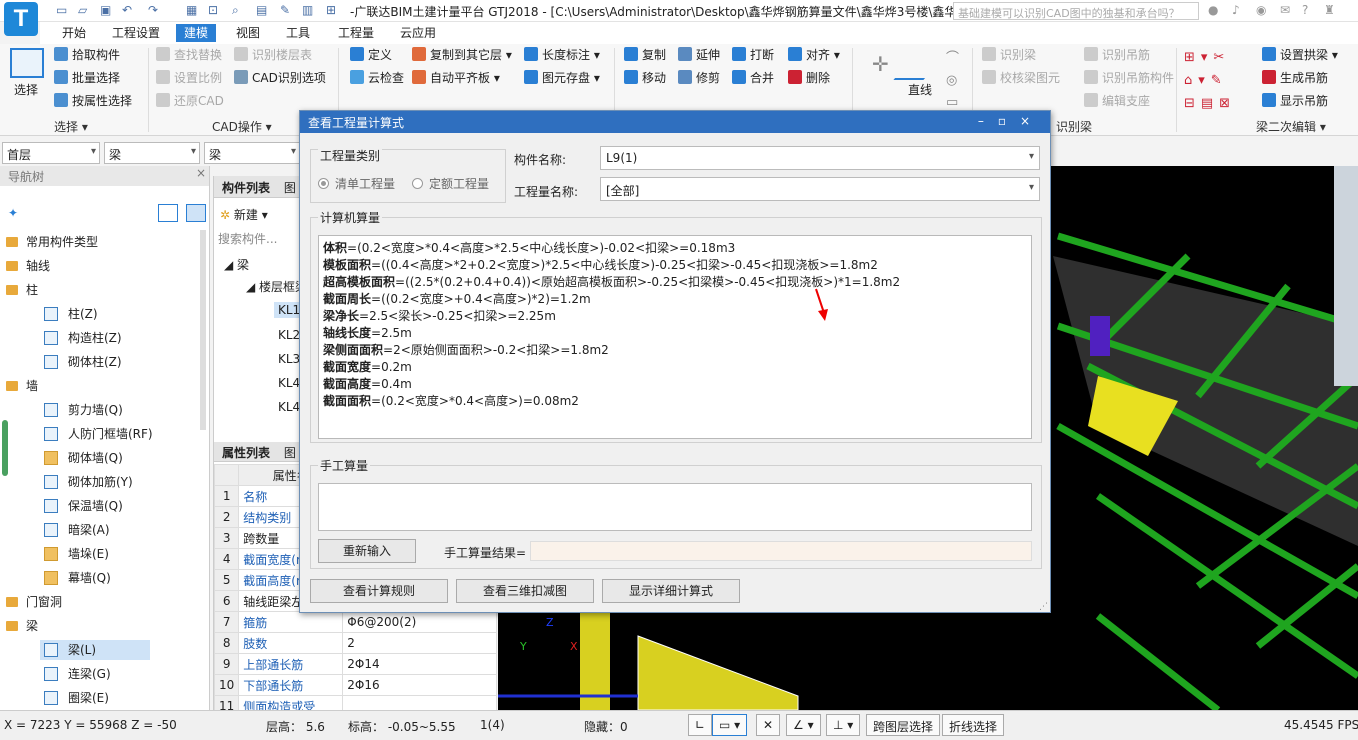  I want to click on select-tool-icon: ⊡, so click(213, 10).